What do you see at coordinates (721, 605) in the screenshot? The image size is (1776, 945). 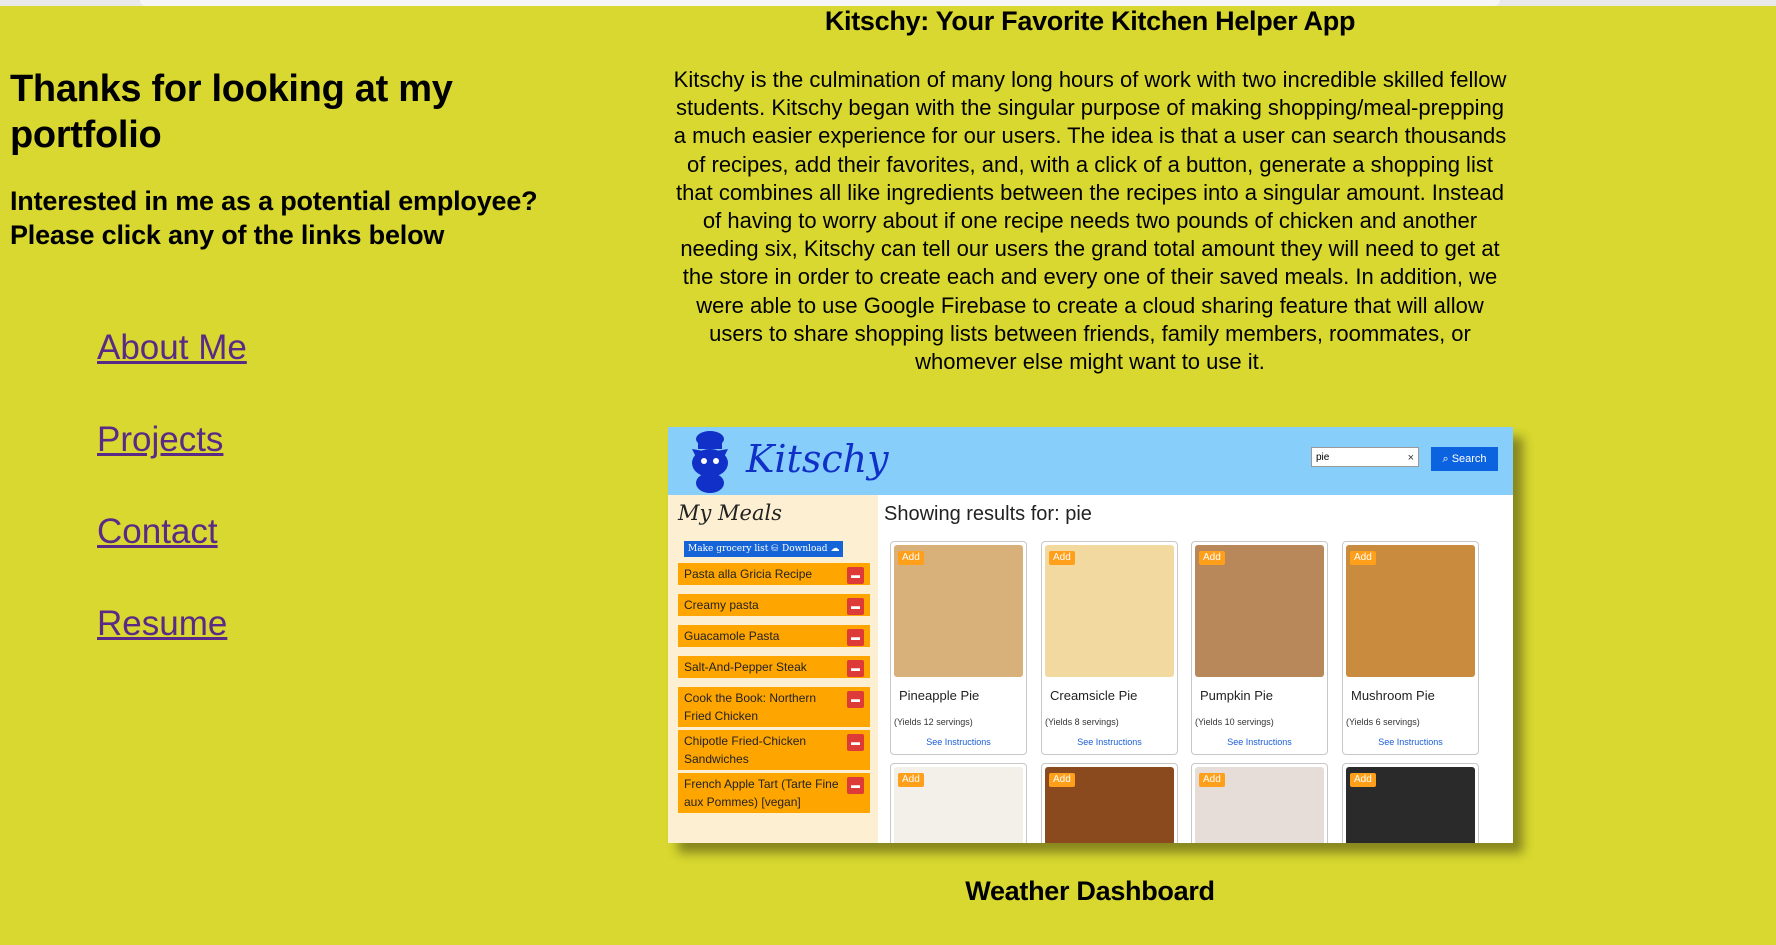 I see `meal-name: Creamy pasta` at bounding box center [721, 605].